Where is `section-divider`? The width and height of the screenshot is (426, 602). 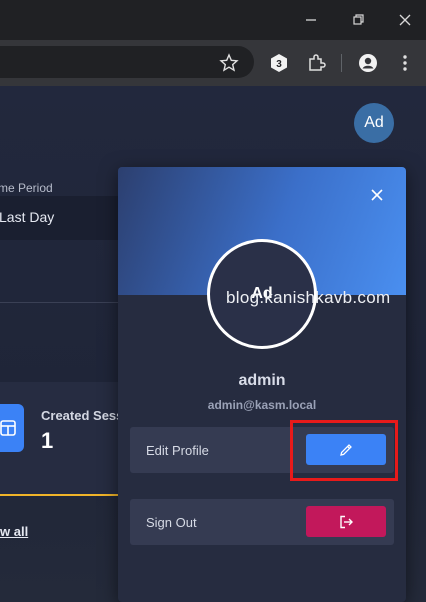
section-divider is located at coordinates (65, 302).